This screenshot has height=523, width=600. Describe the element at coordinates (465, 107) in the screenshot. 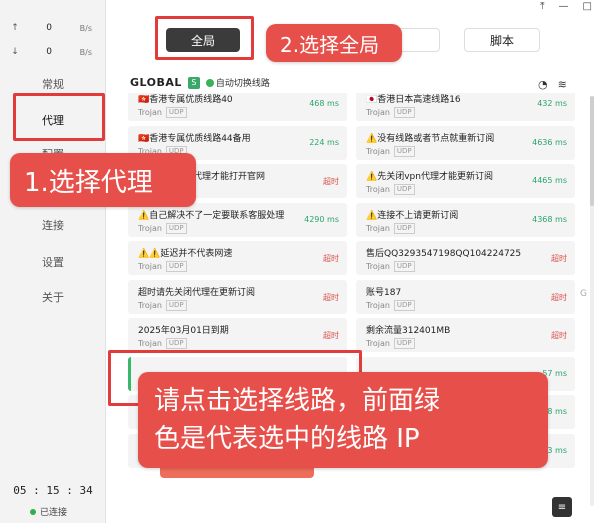

I see `proxy-node-card: 🇯🇵香港日本高速线路16 Trojan UDP 432 ms` at that location.